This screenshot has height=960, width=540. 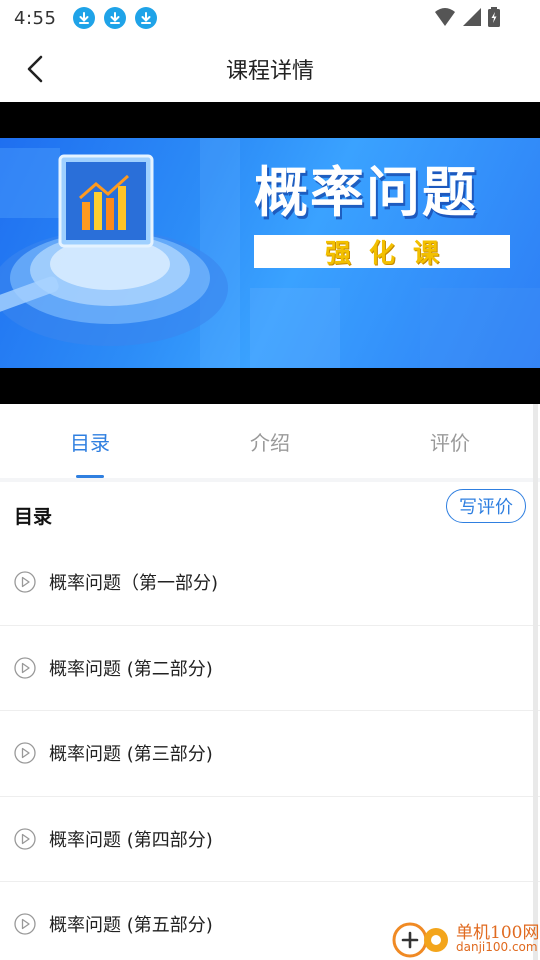 What do you see at coordinates (270, 583) in the screenshot?
I see `lesson-item: 概率问题（第一部分)` at bounding box center [270, 583].